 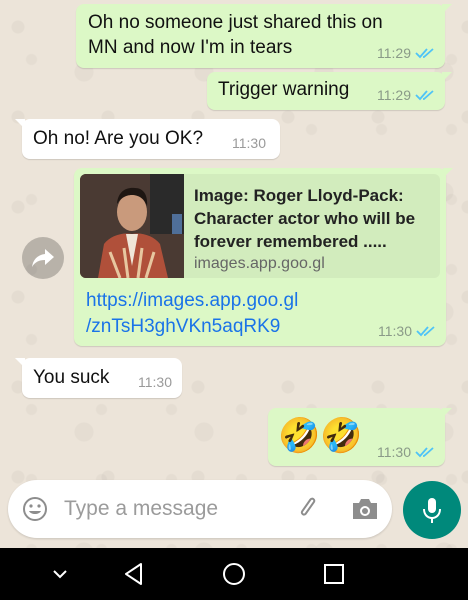 I want to click on message-text: Oh no! Are you OK?, so click(x=118, y=138).